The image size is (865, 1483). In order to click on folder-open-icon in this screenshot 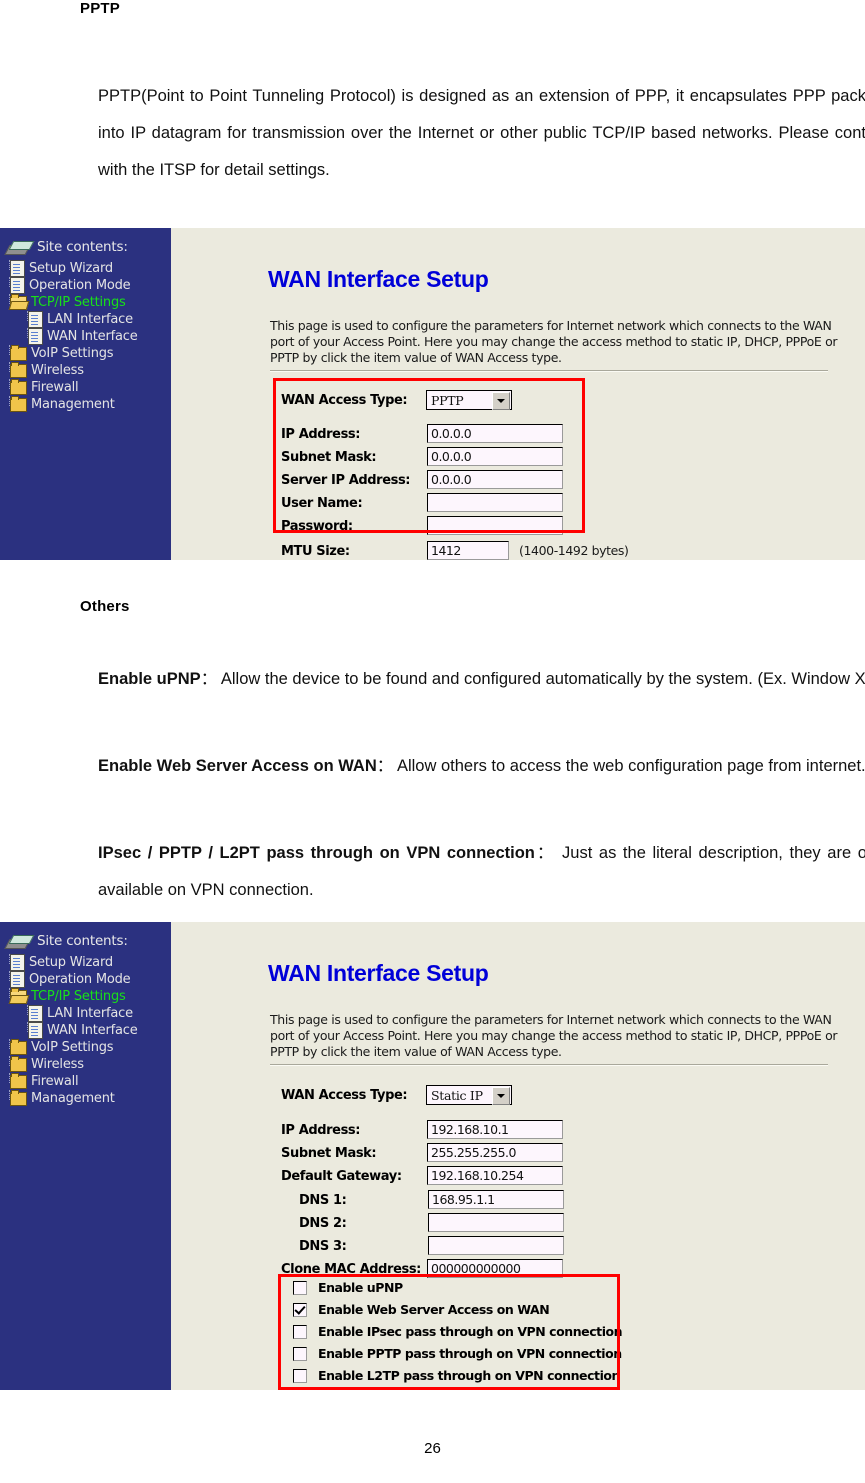, I will do `click(18, 301)`.